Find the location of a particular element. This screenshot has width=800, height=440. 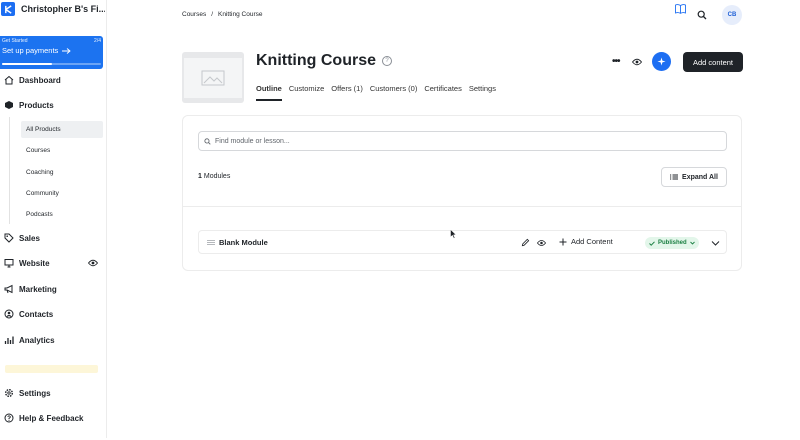

sidebar-item-sales: Sales is located at coordinates (22, 238).